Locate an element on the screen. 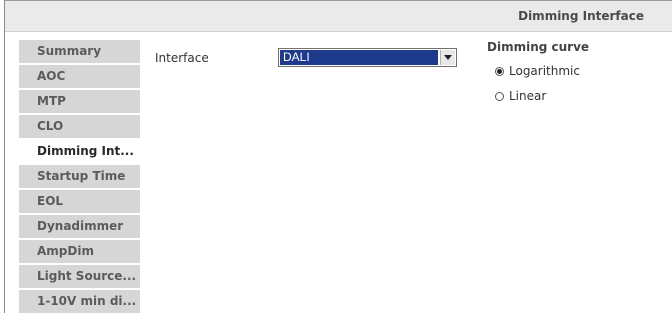 The image size is (672, 315). sidebar-item-ampdim: AmpDim is located at coordinates (79, 251).